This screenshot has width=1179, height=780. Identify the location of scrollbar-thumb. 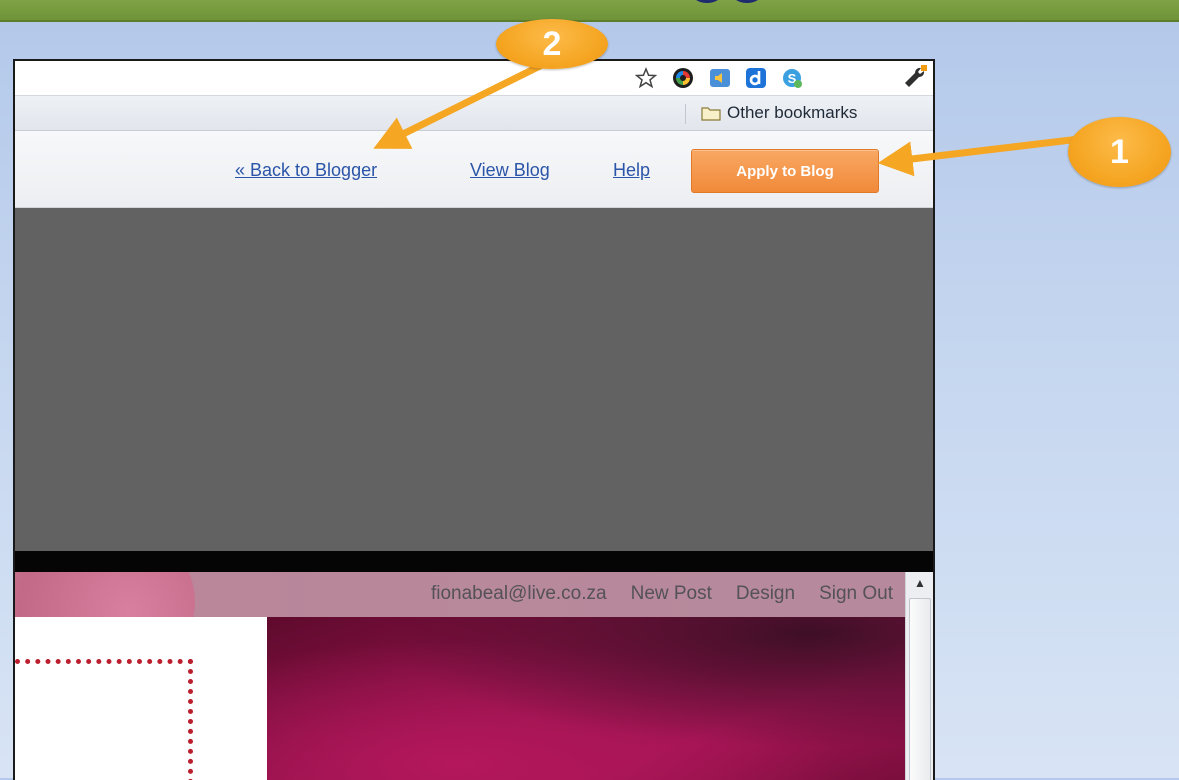
(920, 689).